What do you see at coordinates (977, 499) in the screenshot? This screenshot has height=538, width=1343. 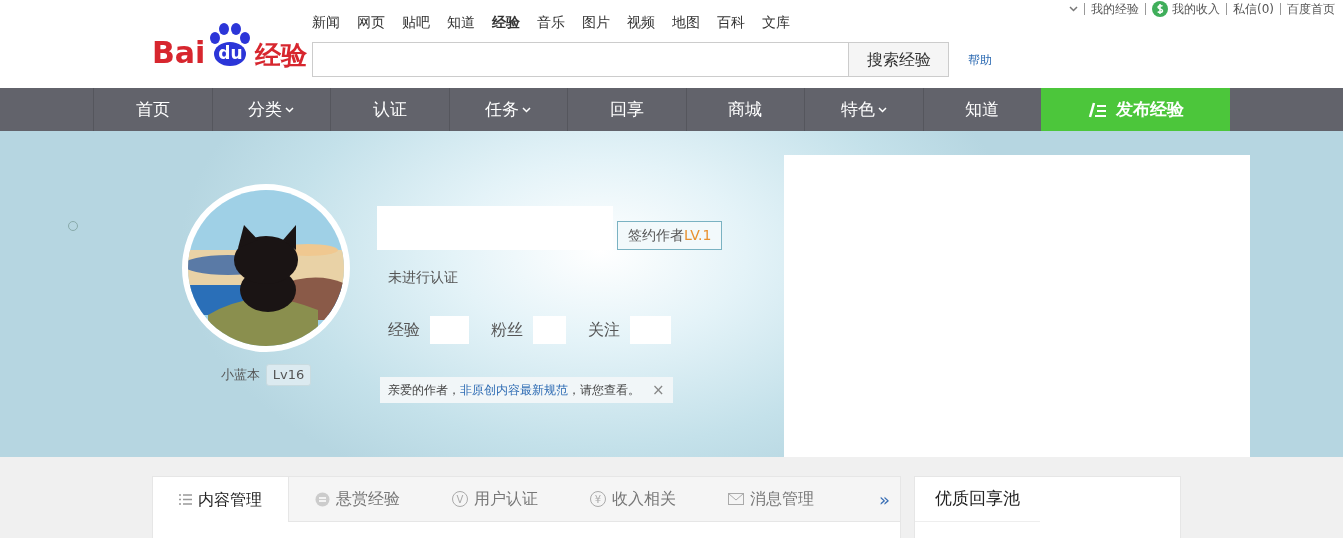 I see `panel-title: 优质回享池` at bounding box center [977, 499].